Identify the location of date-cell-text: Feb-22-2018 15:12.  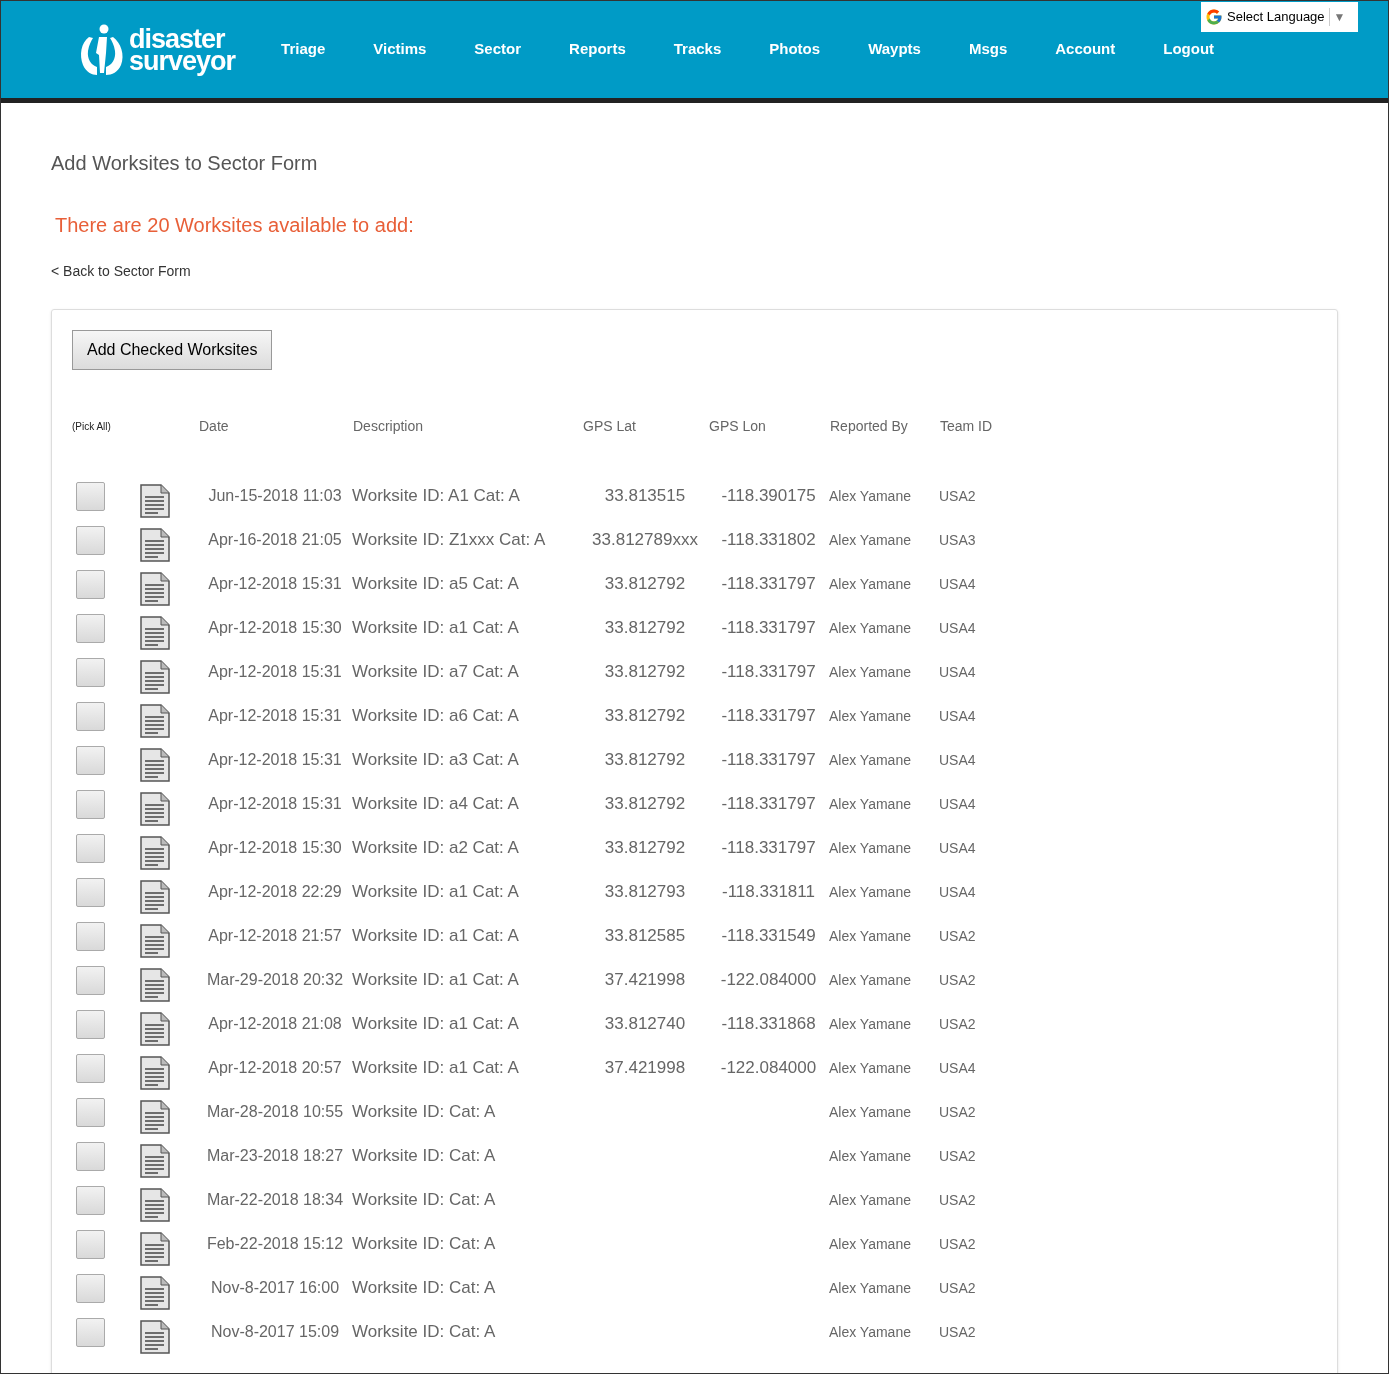
(275, 1244).